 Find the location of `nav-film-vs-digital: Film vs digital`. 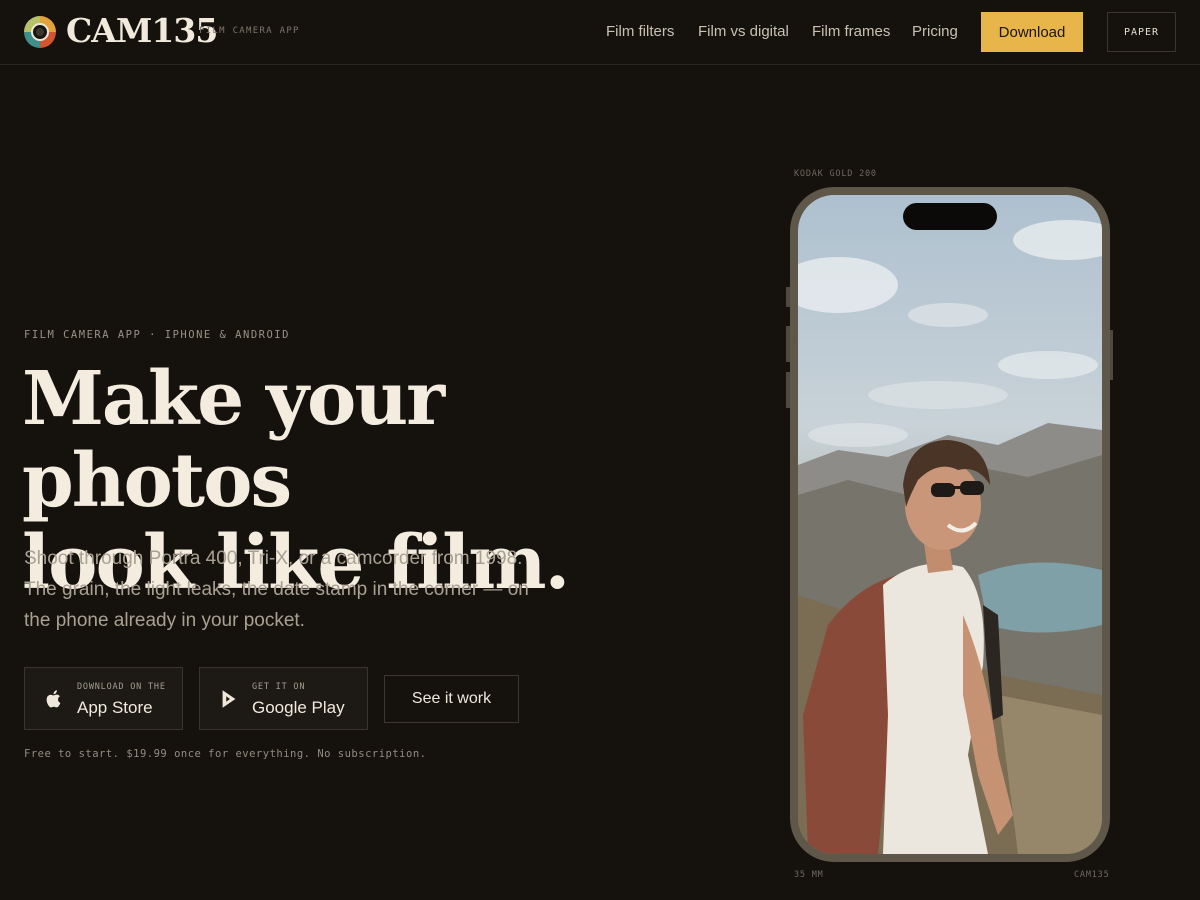

nav-film-vs-digital: Film vs digital is located at coordinates (743, 31).